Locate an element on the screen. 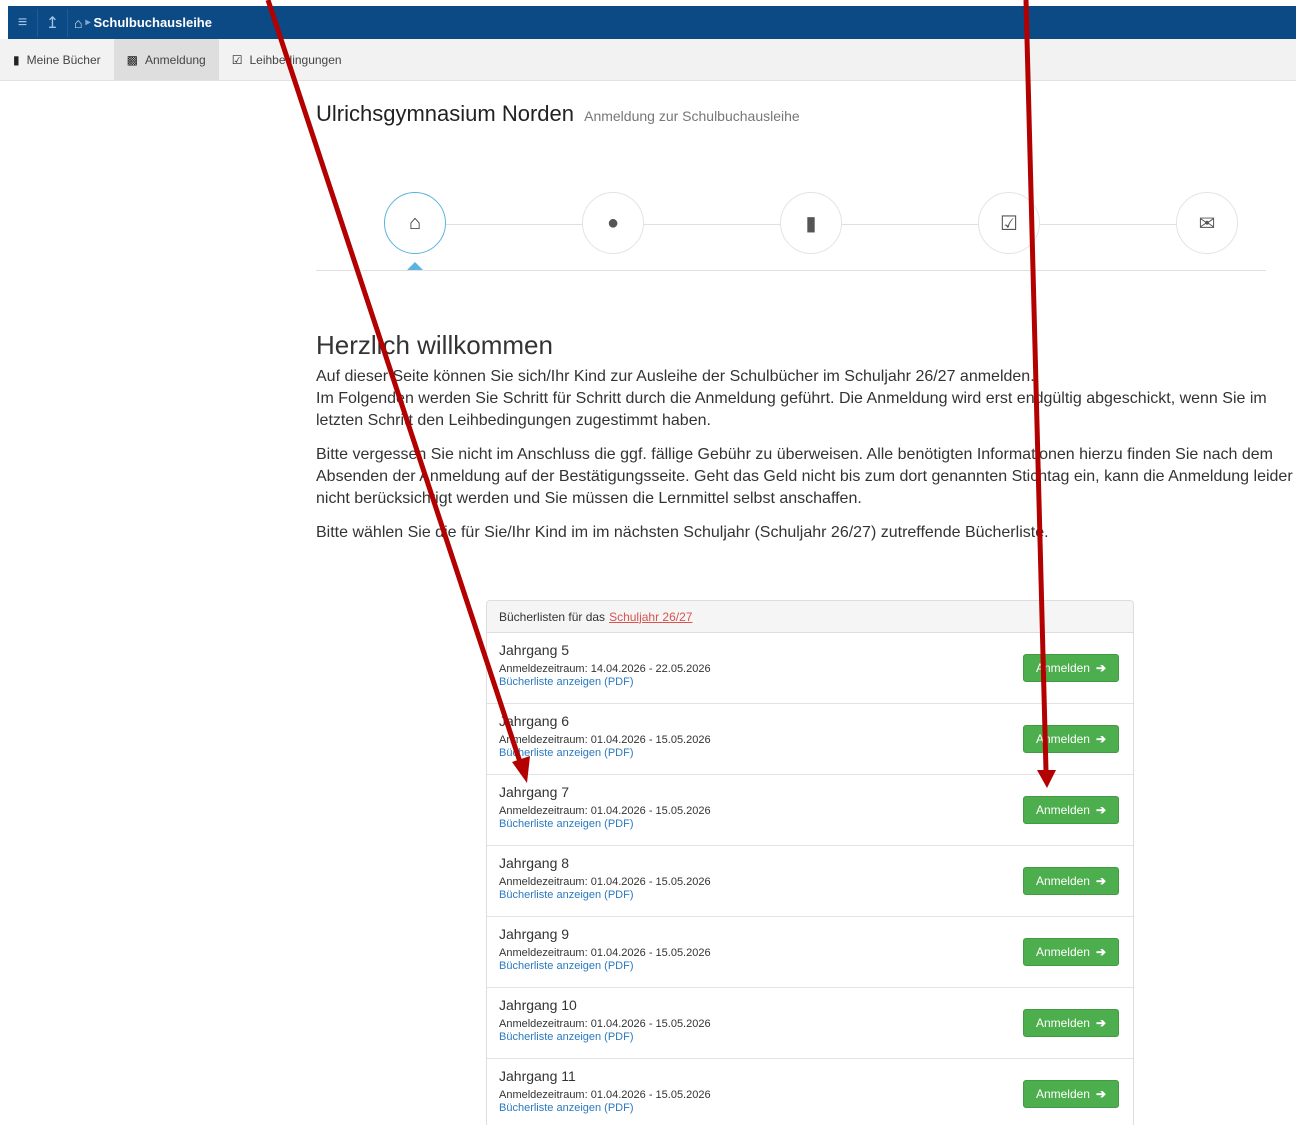  schuljahr-link: Schuljahr 26/27 is located at coordinates (650, 617).